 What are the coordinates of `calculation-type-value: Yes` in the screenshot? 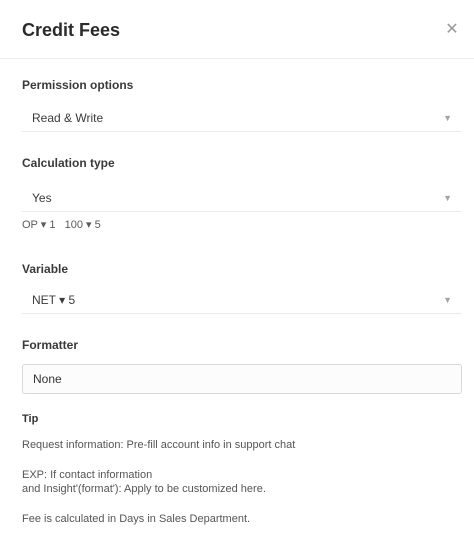 It's located at (42, 197).